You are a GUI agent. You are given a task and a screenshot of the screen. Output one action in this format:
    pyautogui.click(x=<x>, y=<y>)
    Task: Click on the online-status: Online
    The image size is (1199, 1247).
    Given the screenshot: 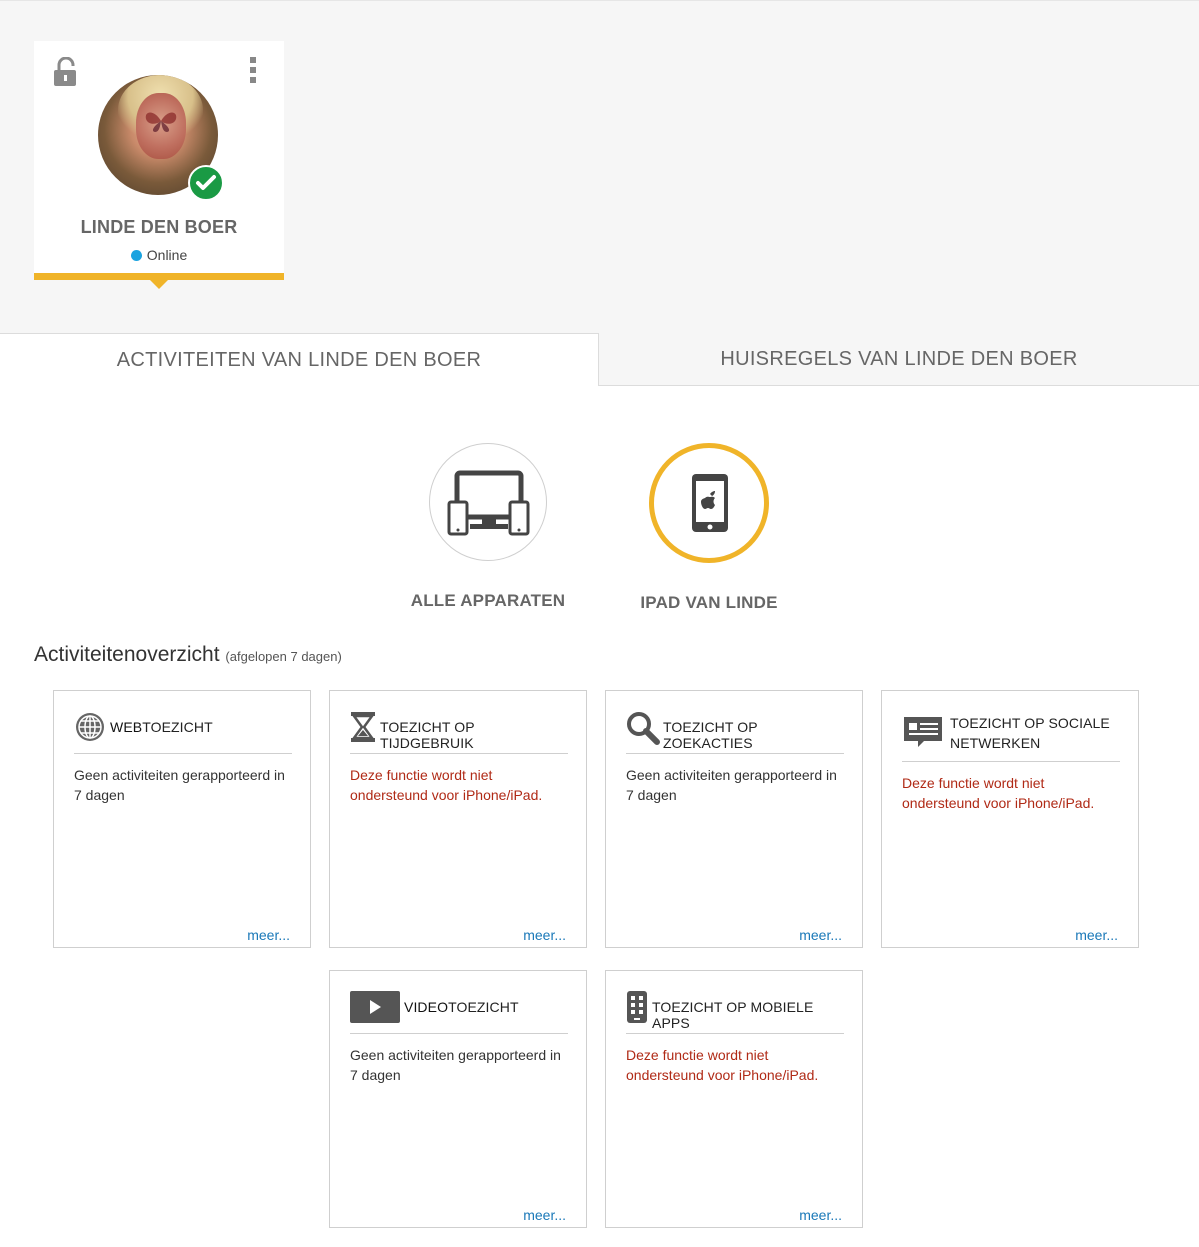 What is the action you would take?
    pyautogui.click(x=159, y=255)
    